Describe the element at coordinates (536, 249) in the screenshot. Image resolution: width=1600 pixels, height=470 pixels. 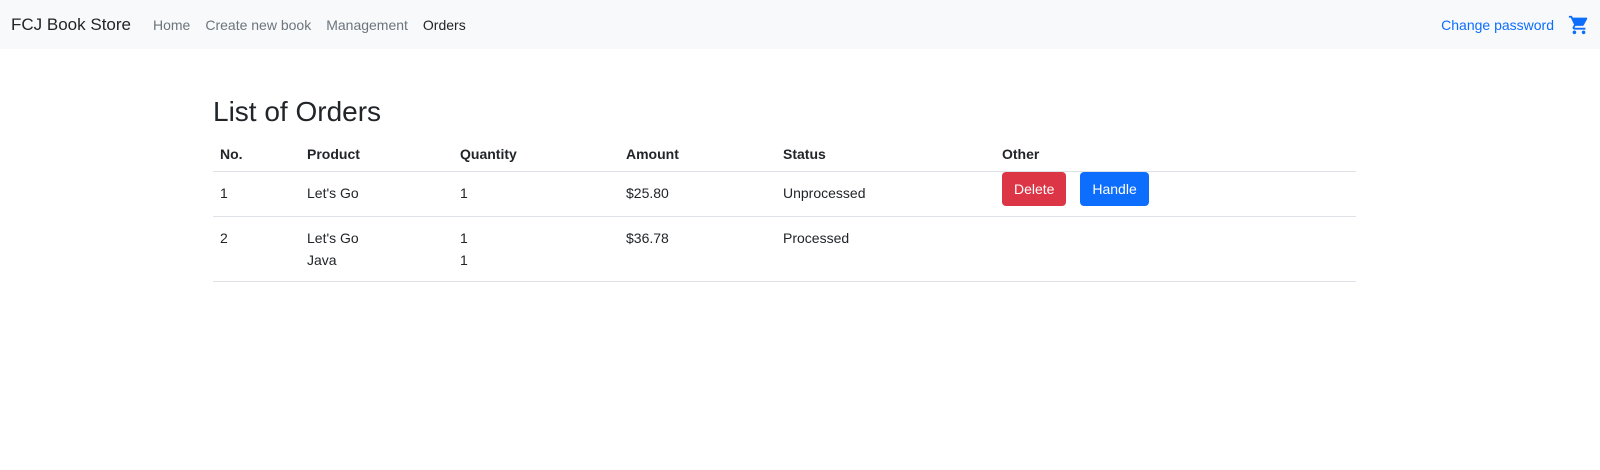
I see `cell-quantity: 1 1` at that location.